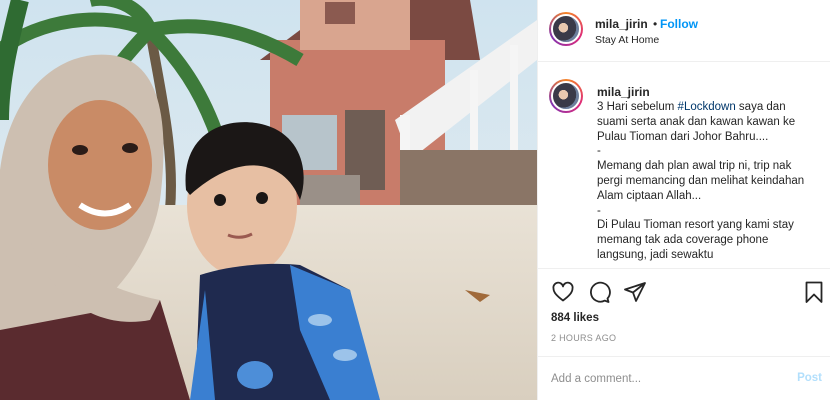  I want to click on action-section: 884 likes 2 HOURS AGO Post, so click(684, 334).